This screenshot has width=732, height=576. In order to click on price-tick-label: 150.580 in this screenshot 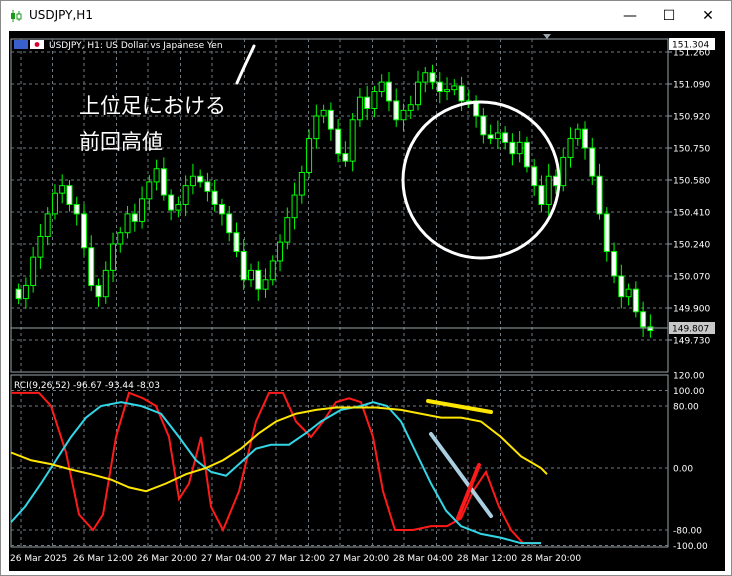, I will do `click(691, 182)`.